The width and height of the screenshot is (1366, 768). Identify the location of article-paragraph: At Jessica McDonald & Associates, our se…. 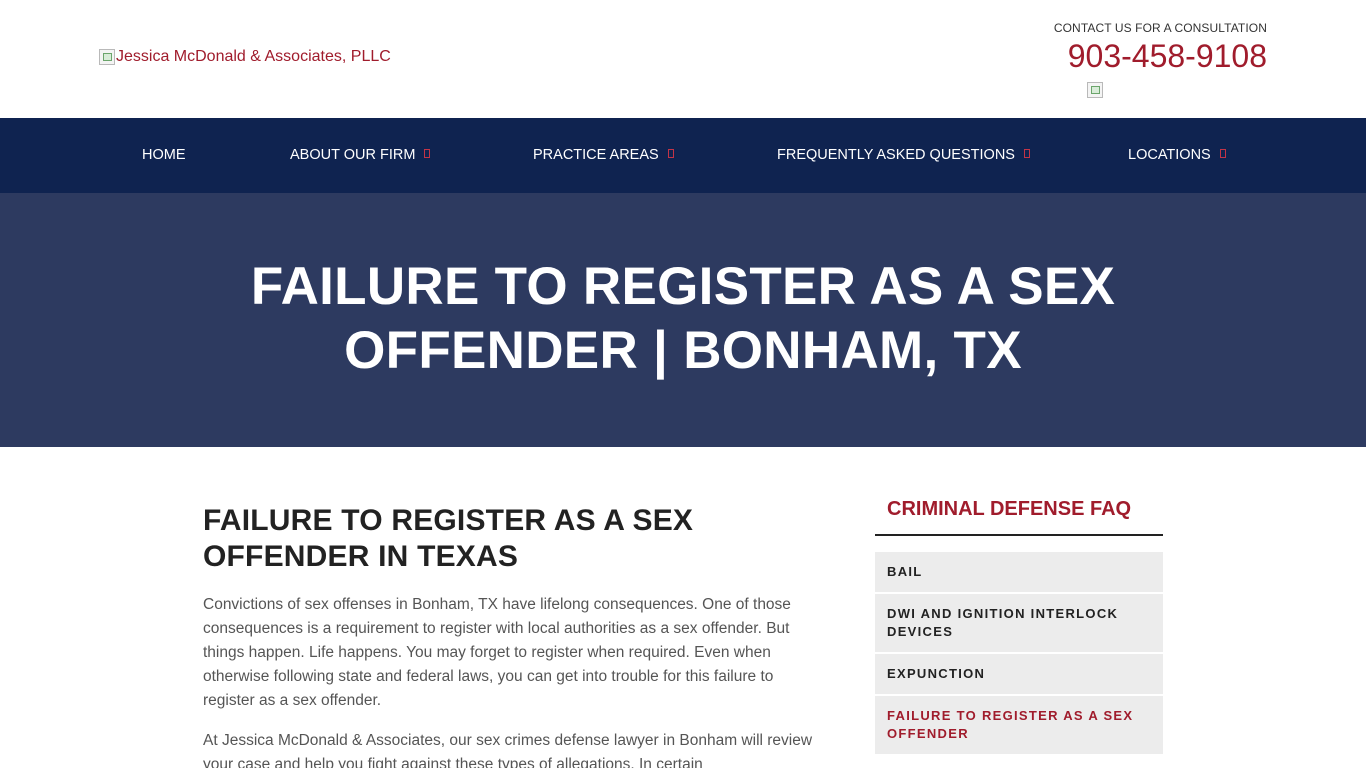
(508, 750).